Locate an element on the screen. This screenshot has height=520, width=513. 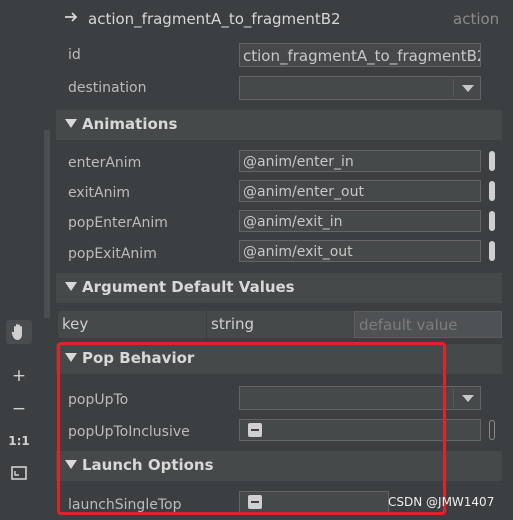
zoom-out-button: − is located at coordinates (19, 409).